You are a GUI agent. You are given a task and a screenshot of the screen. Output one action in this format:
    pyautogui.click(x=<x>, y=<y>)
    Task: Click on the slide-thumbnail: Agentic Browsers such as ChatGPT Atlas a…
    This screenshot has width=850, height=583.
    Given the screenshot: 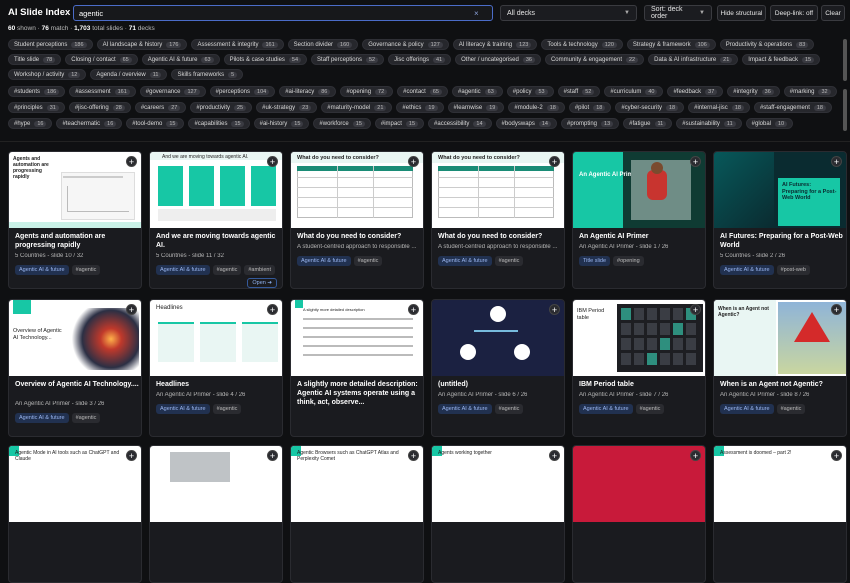 What is the action you would take?
    pyautogui.click(x=357, y=484)
    